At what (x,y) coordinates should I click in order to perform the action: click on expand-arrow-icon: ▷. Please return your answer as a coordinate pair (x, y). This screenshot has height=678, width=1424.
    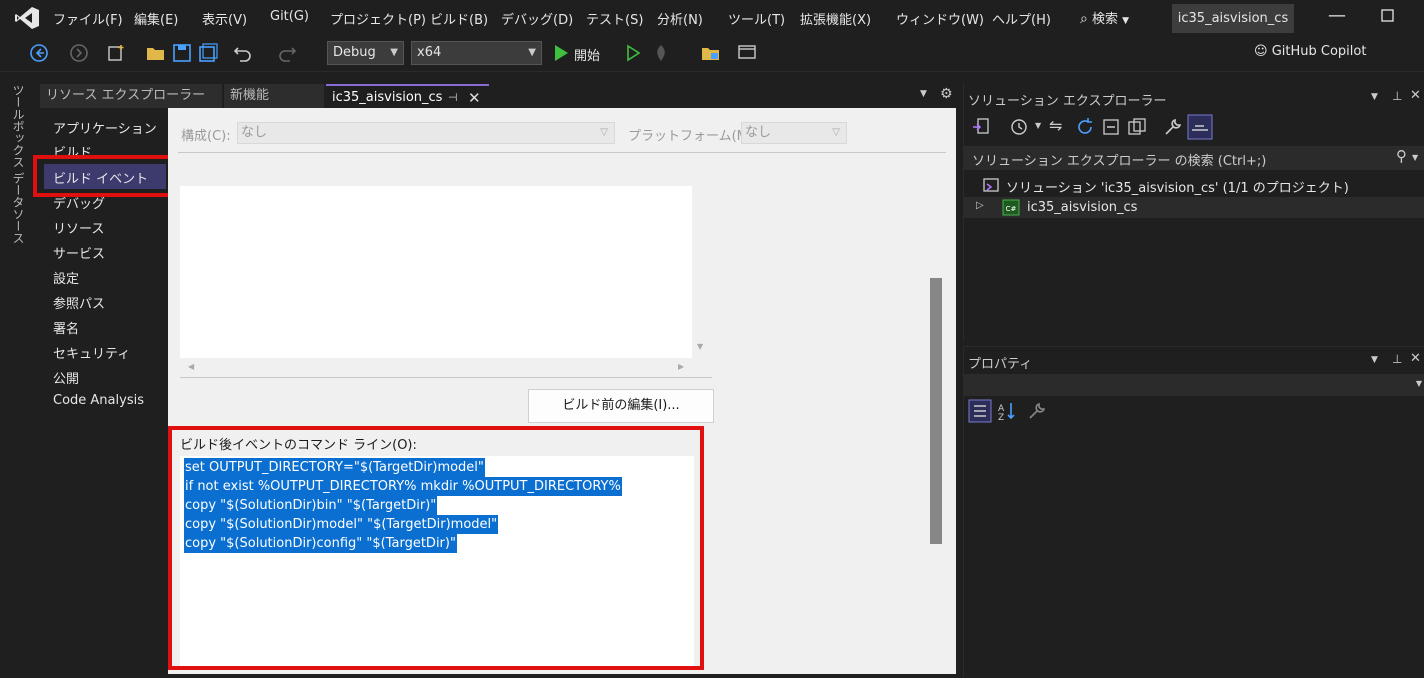
    Looking at the image, I should click on (980, 205).